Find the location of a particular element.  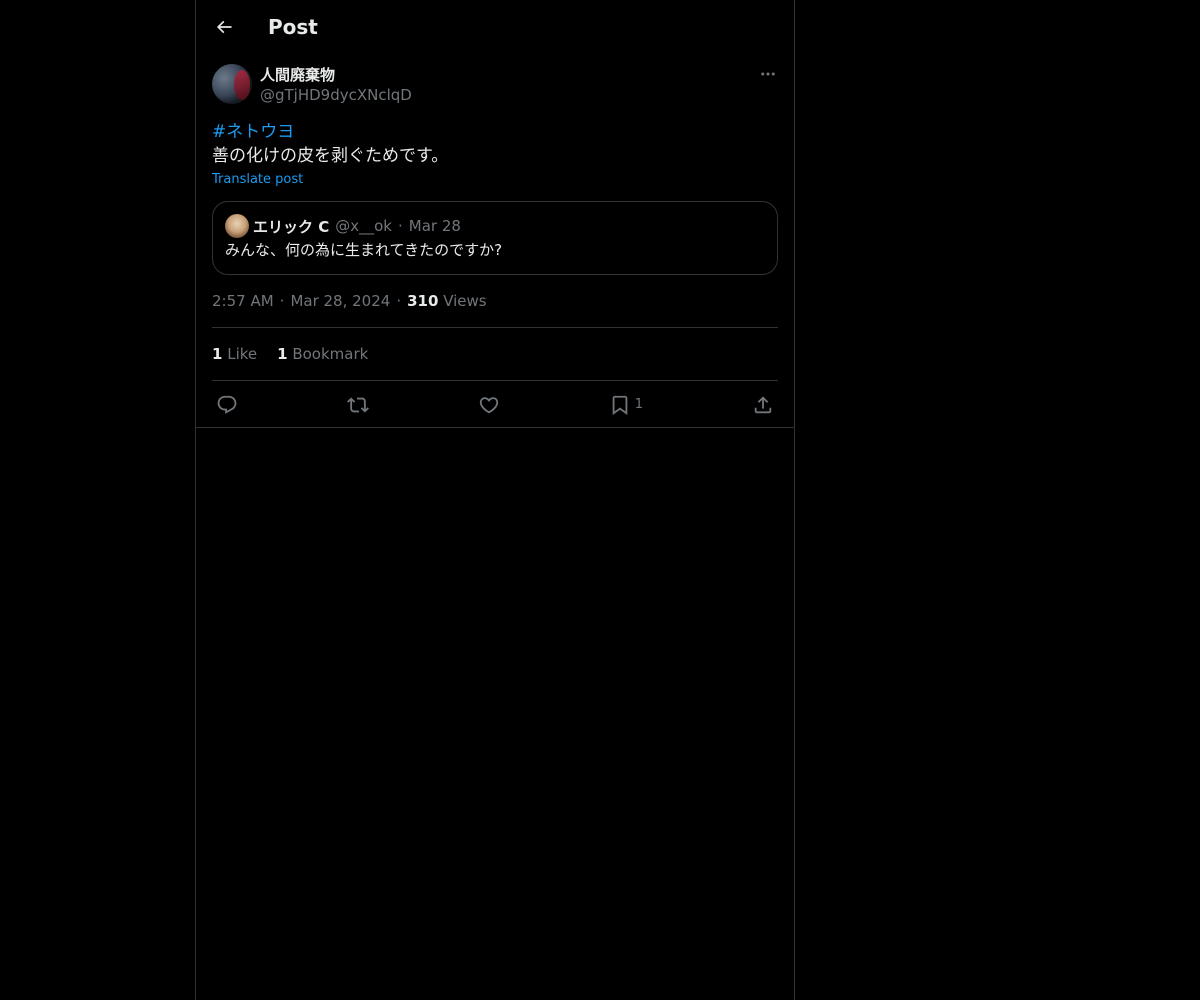

bookmark-button: 1 is located at coordinates (626, 405).